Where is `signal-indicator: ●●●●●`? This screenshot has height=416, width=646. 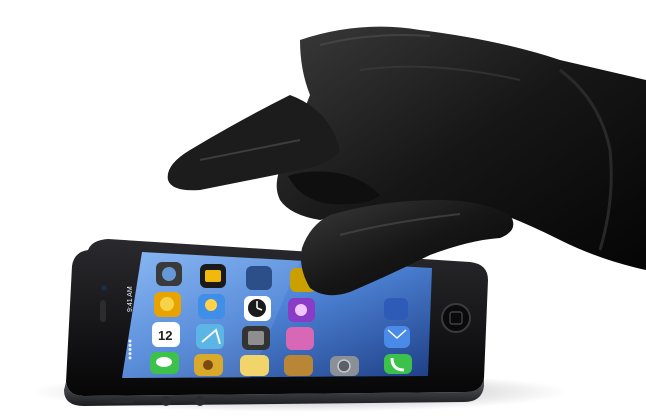 signal-indicator: ●●●●● is located at coordinates (130, 349).